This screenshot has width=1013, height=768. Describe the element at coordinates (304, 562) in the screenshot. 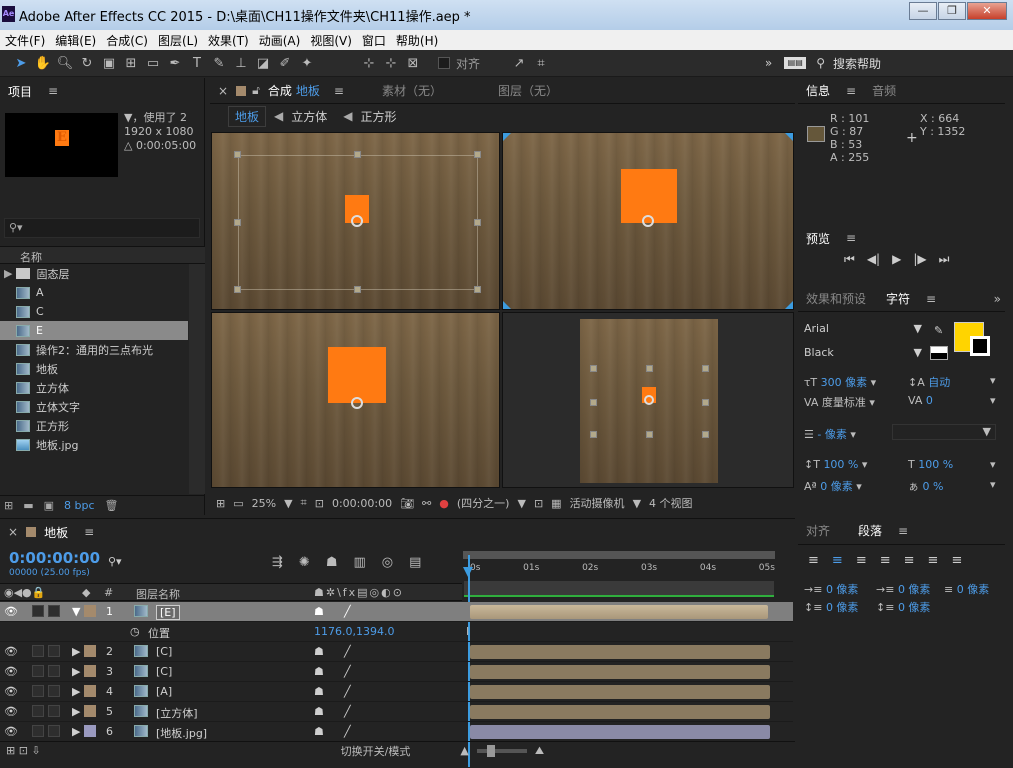

I see `draft-3d-icon: ✺` at that location.